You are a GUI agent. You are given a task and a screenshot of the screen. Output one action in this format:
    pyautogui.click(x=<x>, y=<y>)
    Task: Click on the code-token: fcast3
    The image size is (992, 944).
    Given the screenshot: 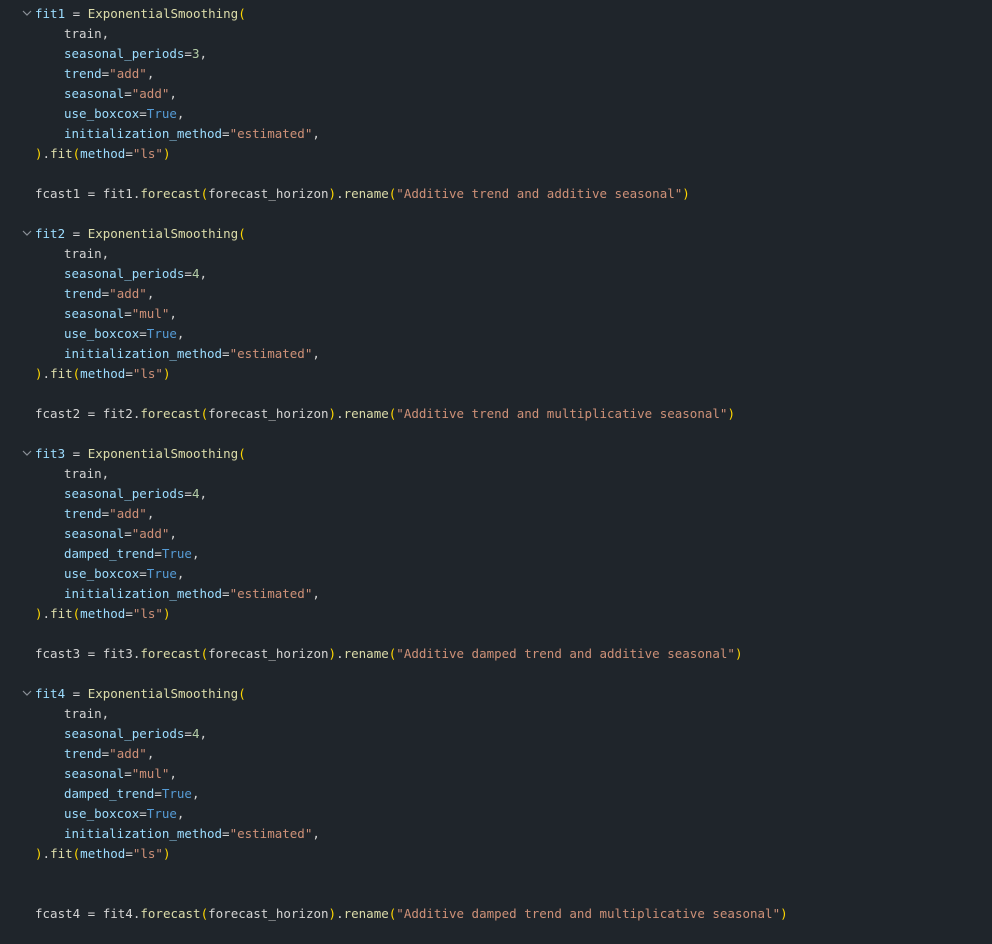 What is the action you would take?
    pyautogui.click(x=58, y=653)
    